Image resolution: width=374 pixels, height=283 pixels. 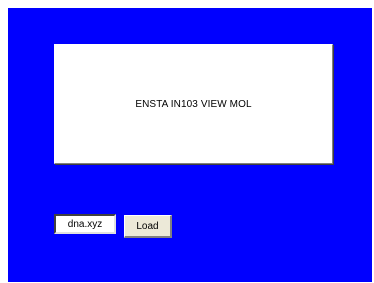 What do you see at coordinates (85, 224) in the screenshot?
I see `filename-input` at bounding box center [85, 224].